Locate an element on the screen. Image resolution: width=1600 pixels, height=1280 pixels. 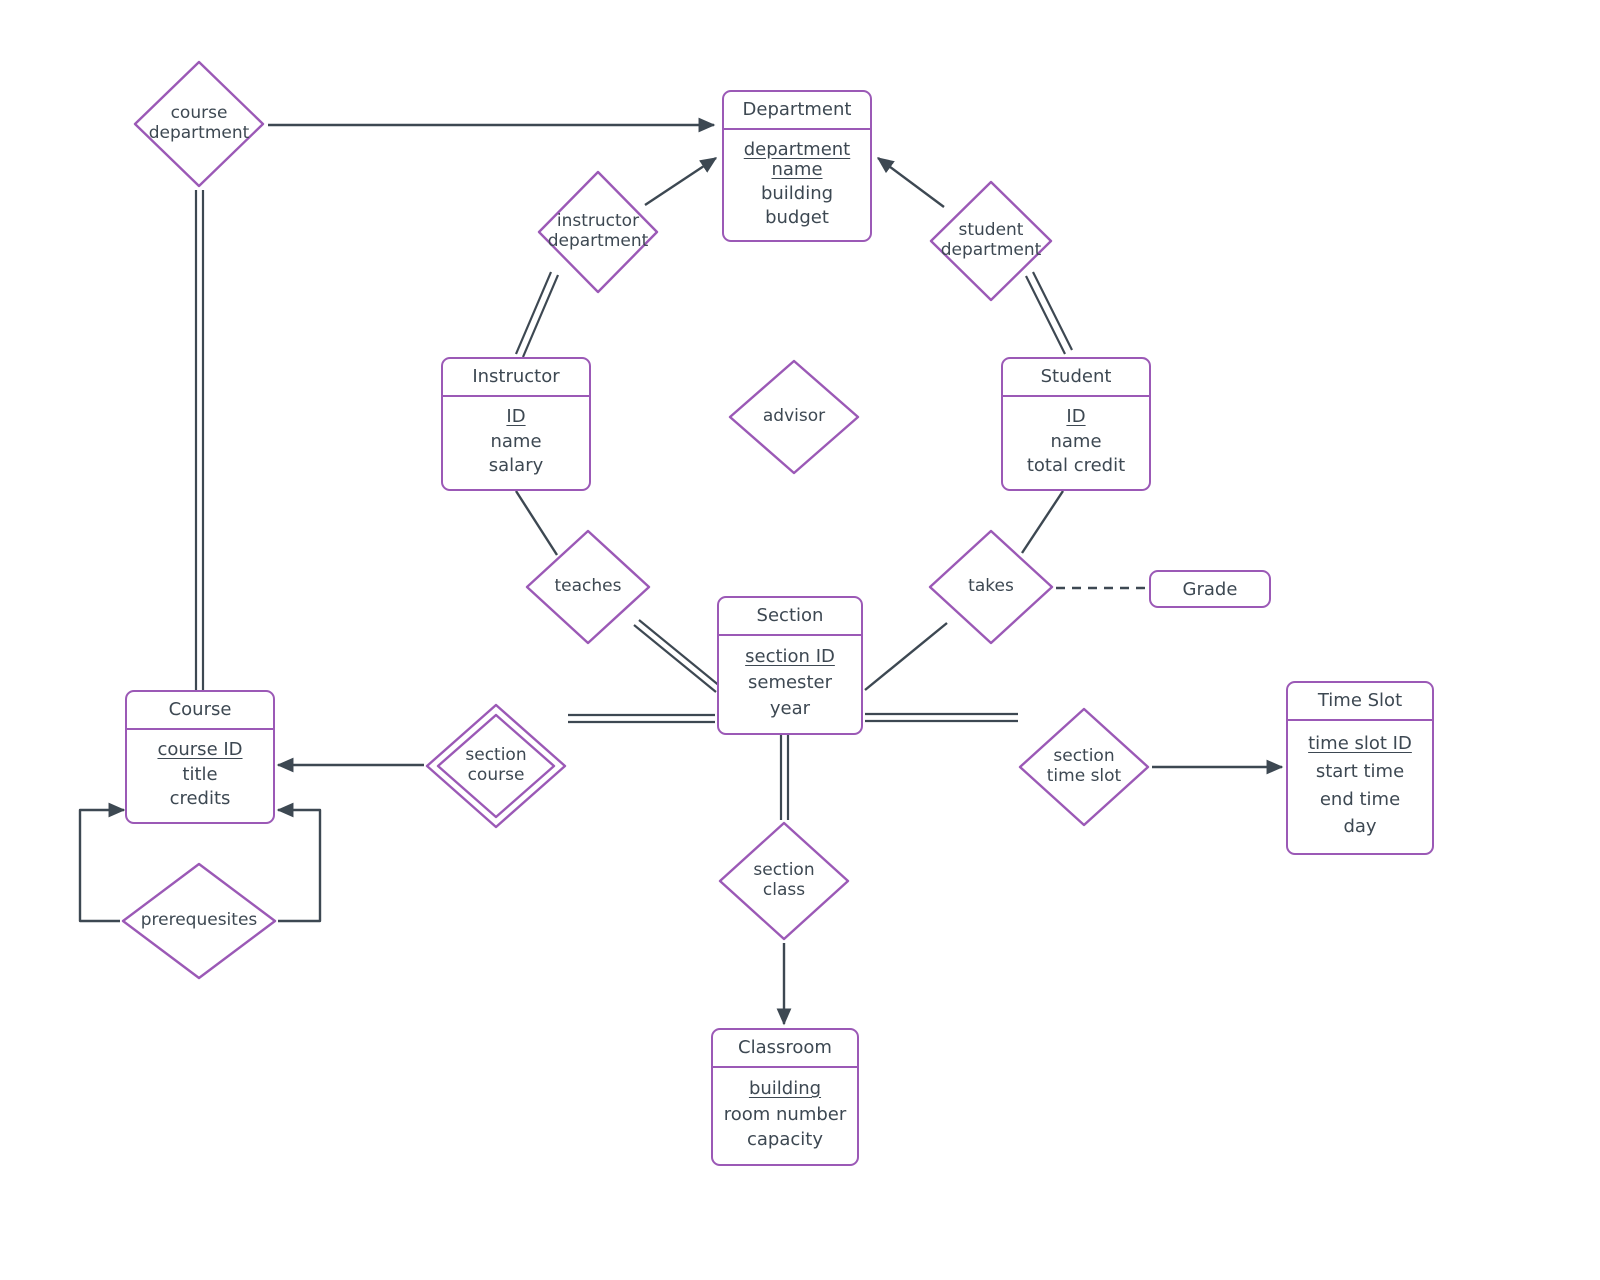
entity-attribute-list: ID name salary is located at coordinates (516, 443).